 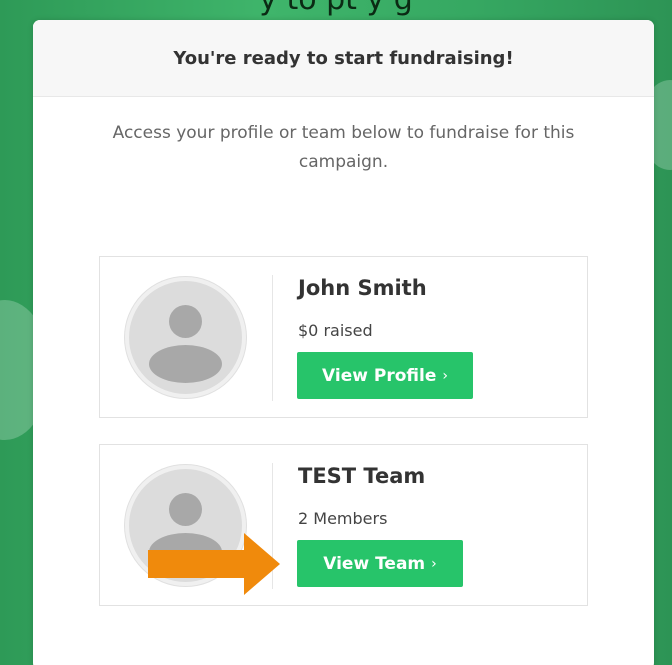 I want to click on user-silhouette-icon, so click(x=185, y=337).